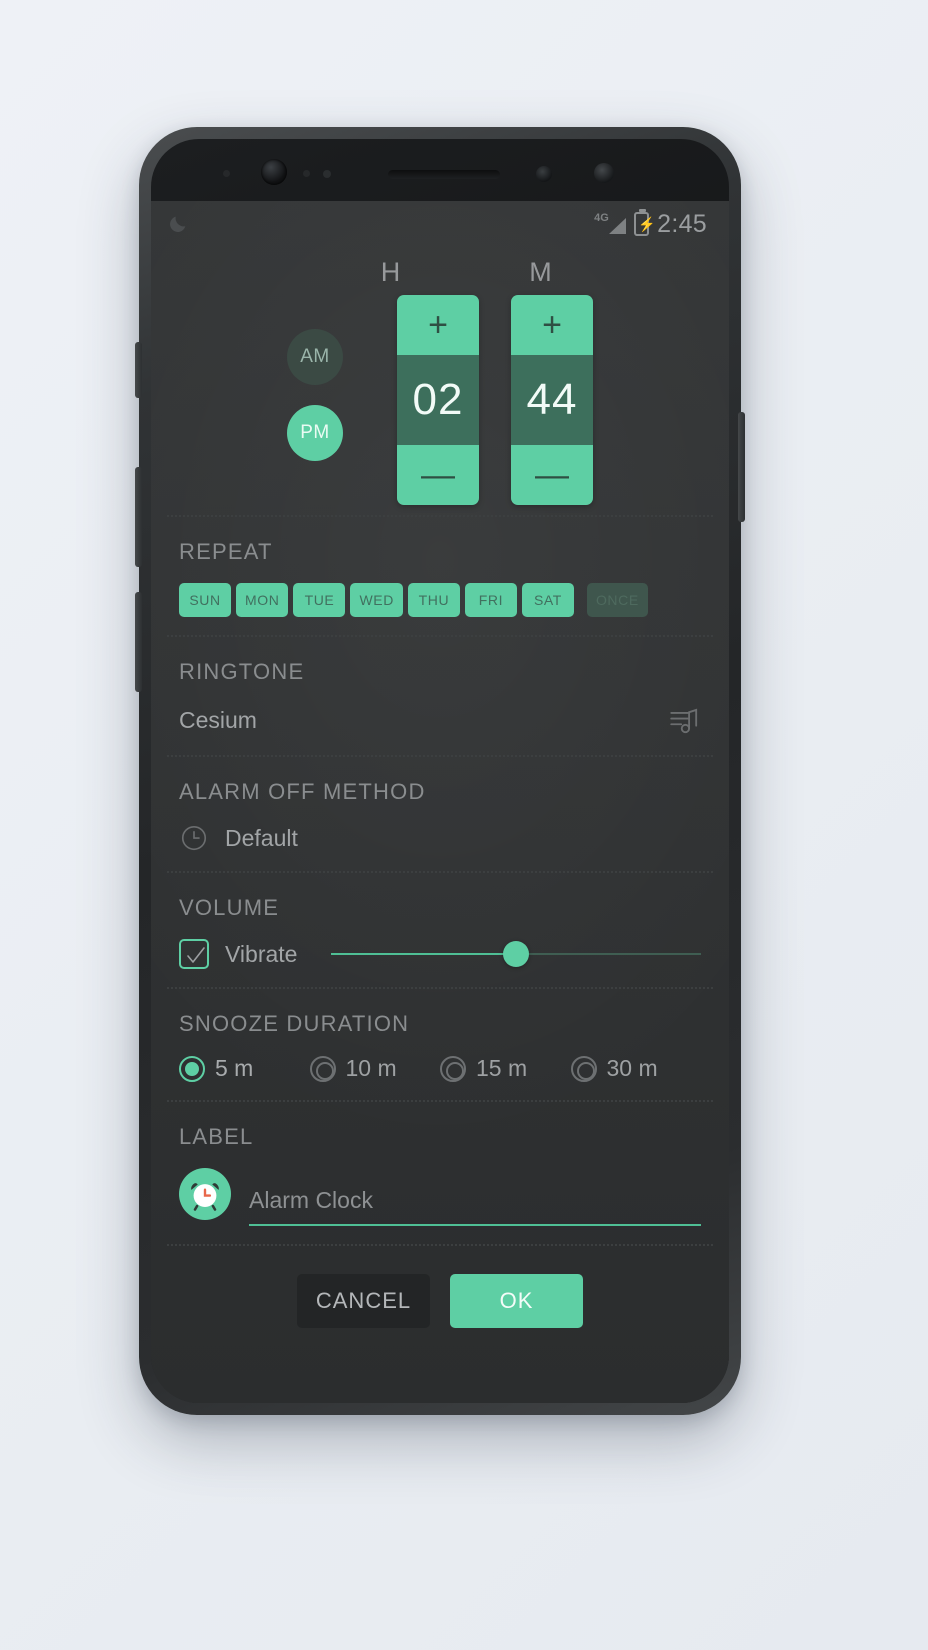 The height and width of the screenshot is (1650, 928). I want to click on hour-value: 02, so click(438, 400).